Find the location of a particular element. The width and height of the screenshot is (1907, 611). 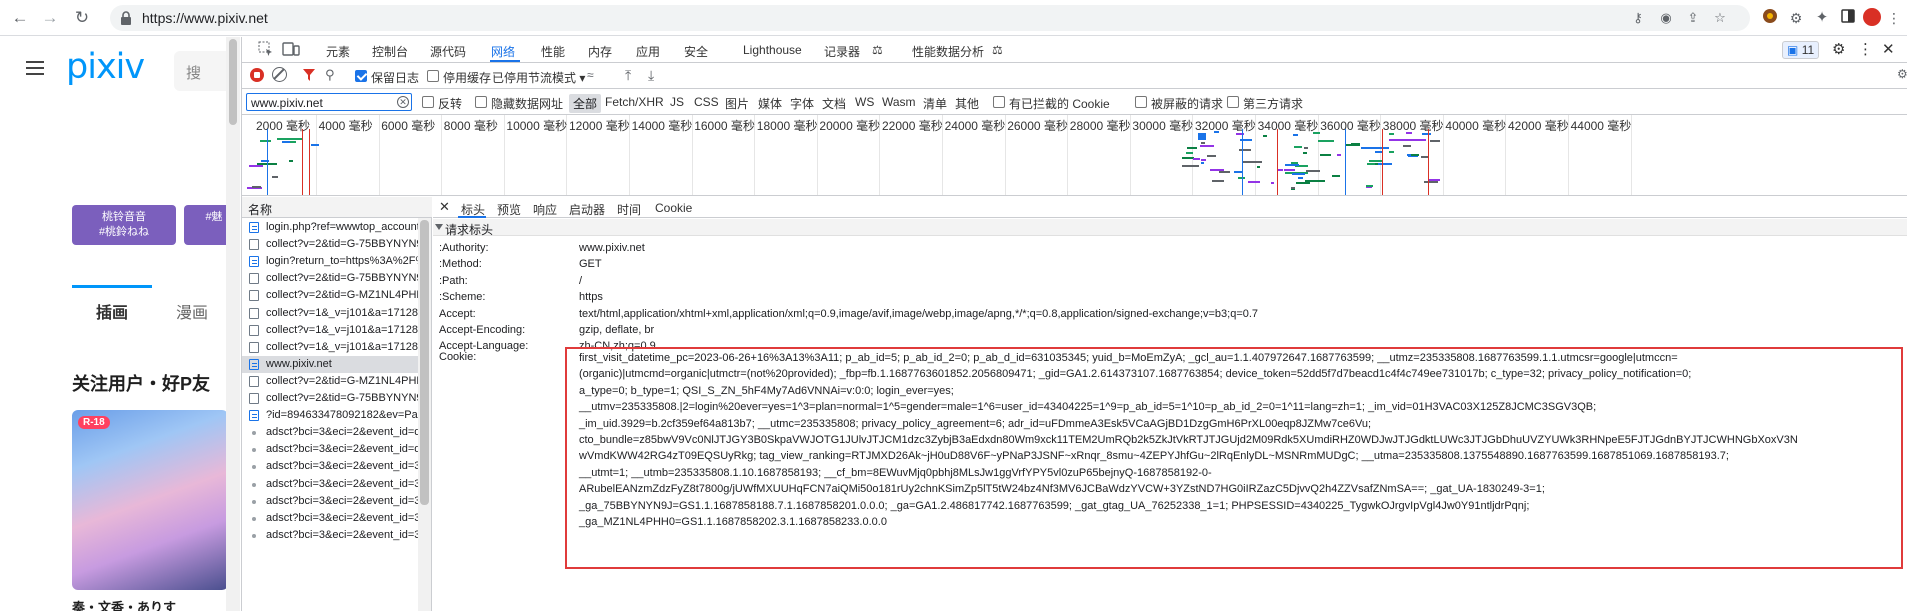

tab-performance-insights: 性能数据分析 is located at coordinates (948, 51).